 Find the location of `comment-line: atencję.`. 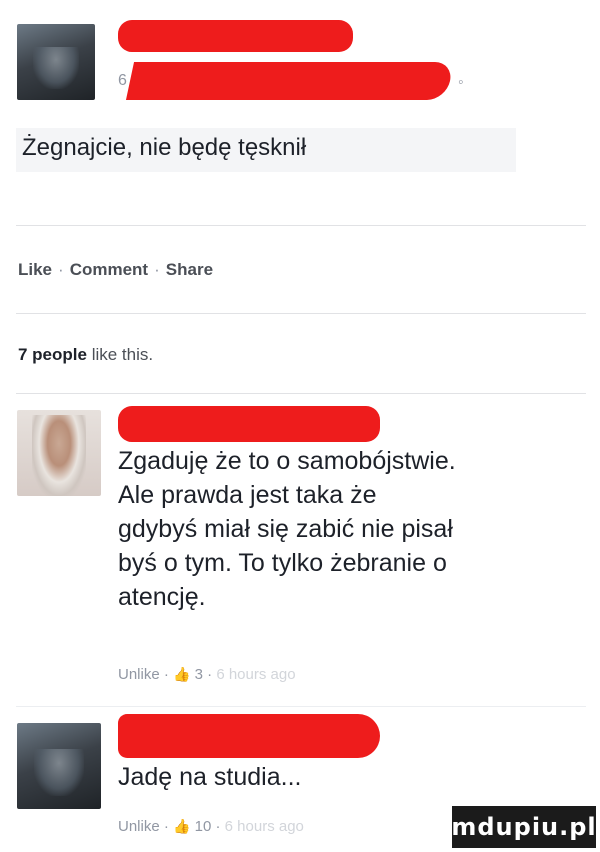

comment-line: atencję. is located at coordinates (162, 597).